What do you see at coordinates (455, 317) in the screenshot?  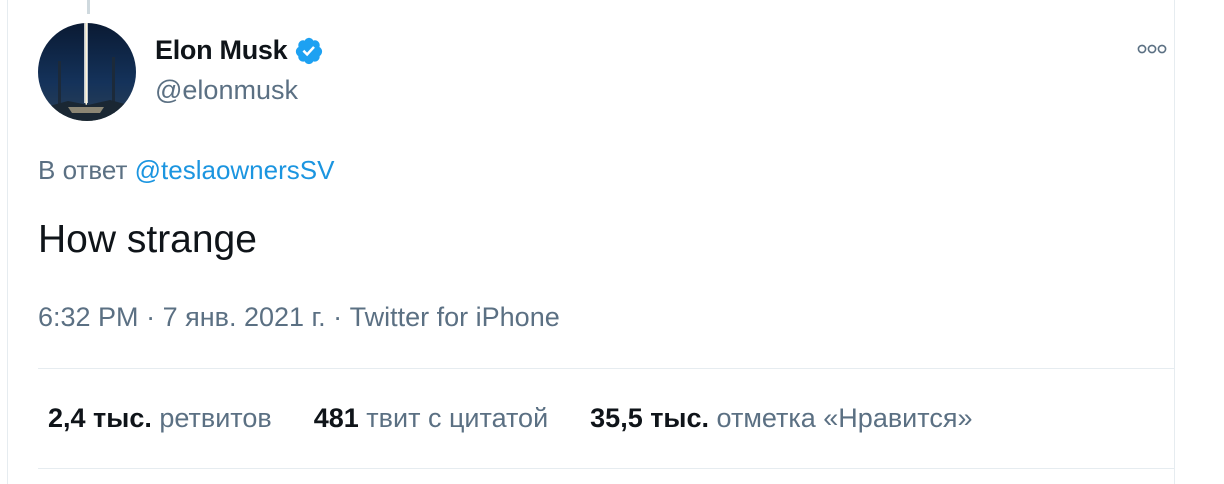 I see `tweet-source-link: Twitter for iPhone` at bounding box center [455, 317].